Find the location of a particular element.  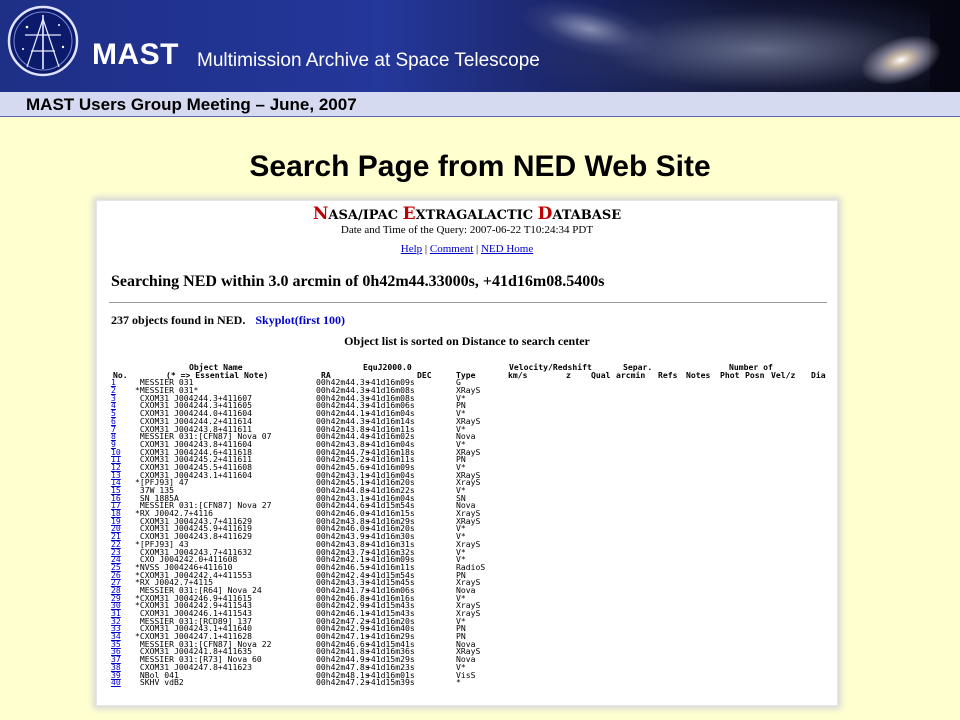

banner-title: MAST is located at coordinates (135, 54).